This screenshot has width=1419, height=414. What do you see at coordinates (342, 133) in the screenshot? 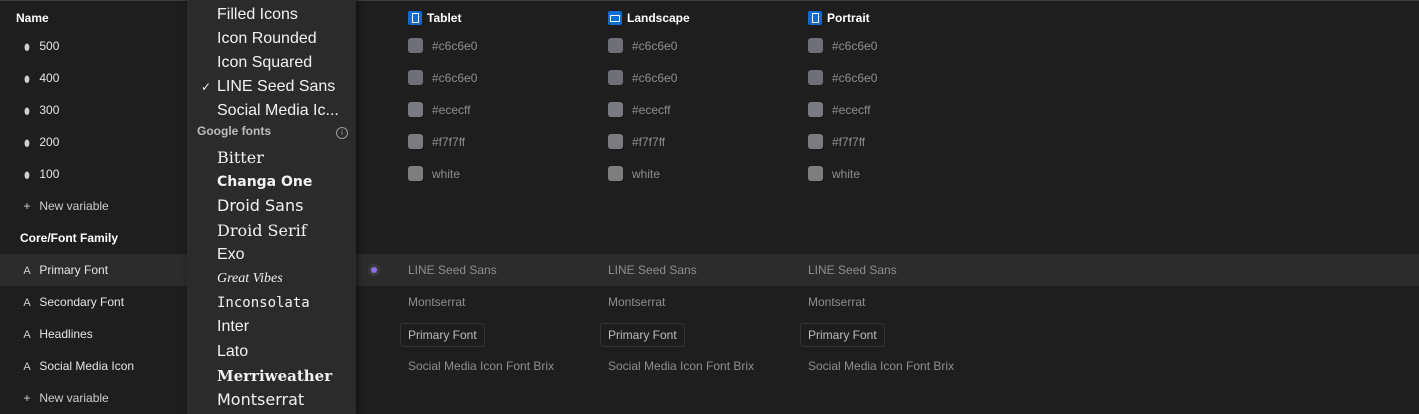
I see `info-icon: i` at bounding box center [342, 133].